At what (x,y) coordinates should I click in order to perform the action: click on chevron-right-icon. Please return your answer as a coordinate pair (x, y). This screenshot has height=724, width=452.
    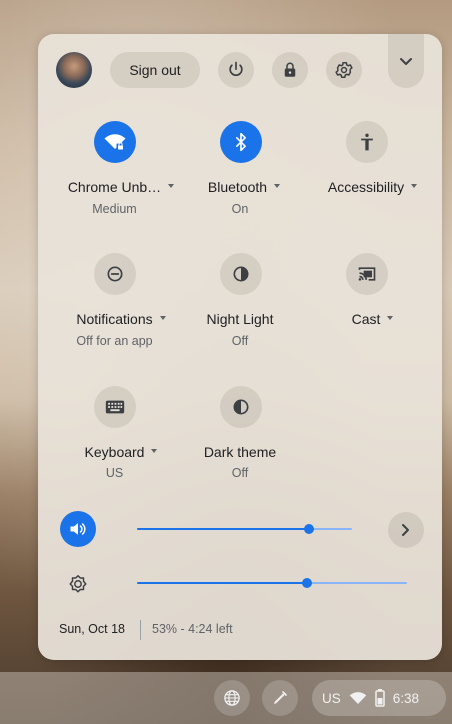
    Looking at the image, I should click on (405, 530).